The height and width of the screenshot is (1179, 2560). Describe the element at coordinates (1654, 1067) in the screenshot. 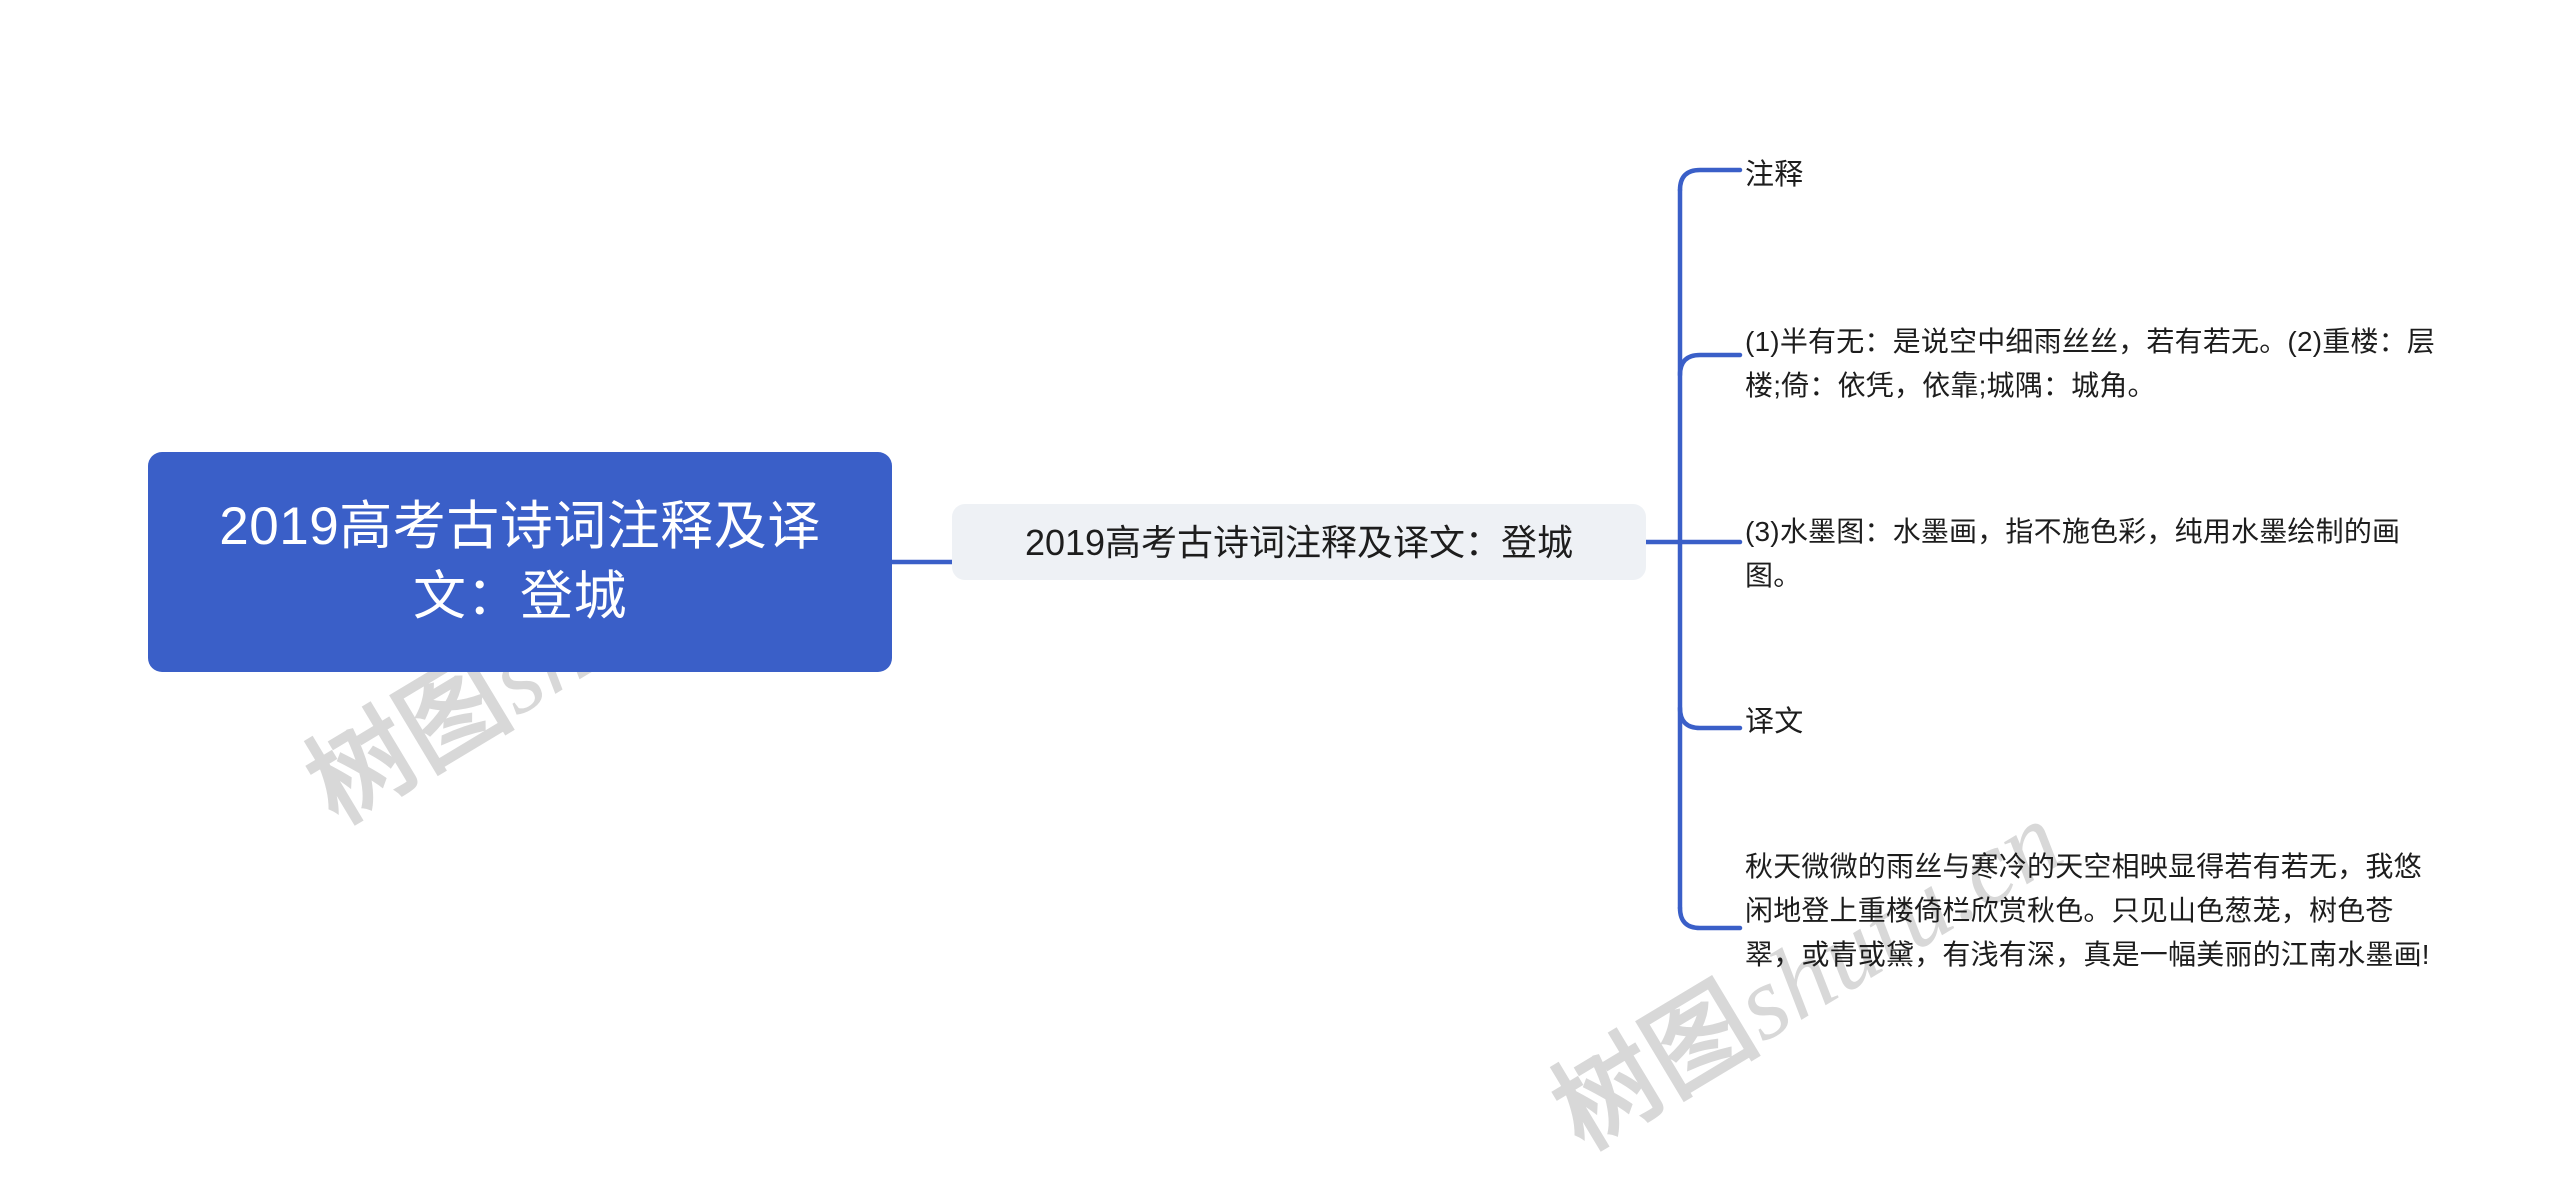

I see `watermark-cn-text: 树图` at that location.